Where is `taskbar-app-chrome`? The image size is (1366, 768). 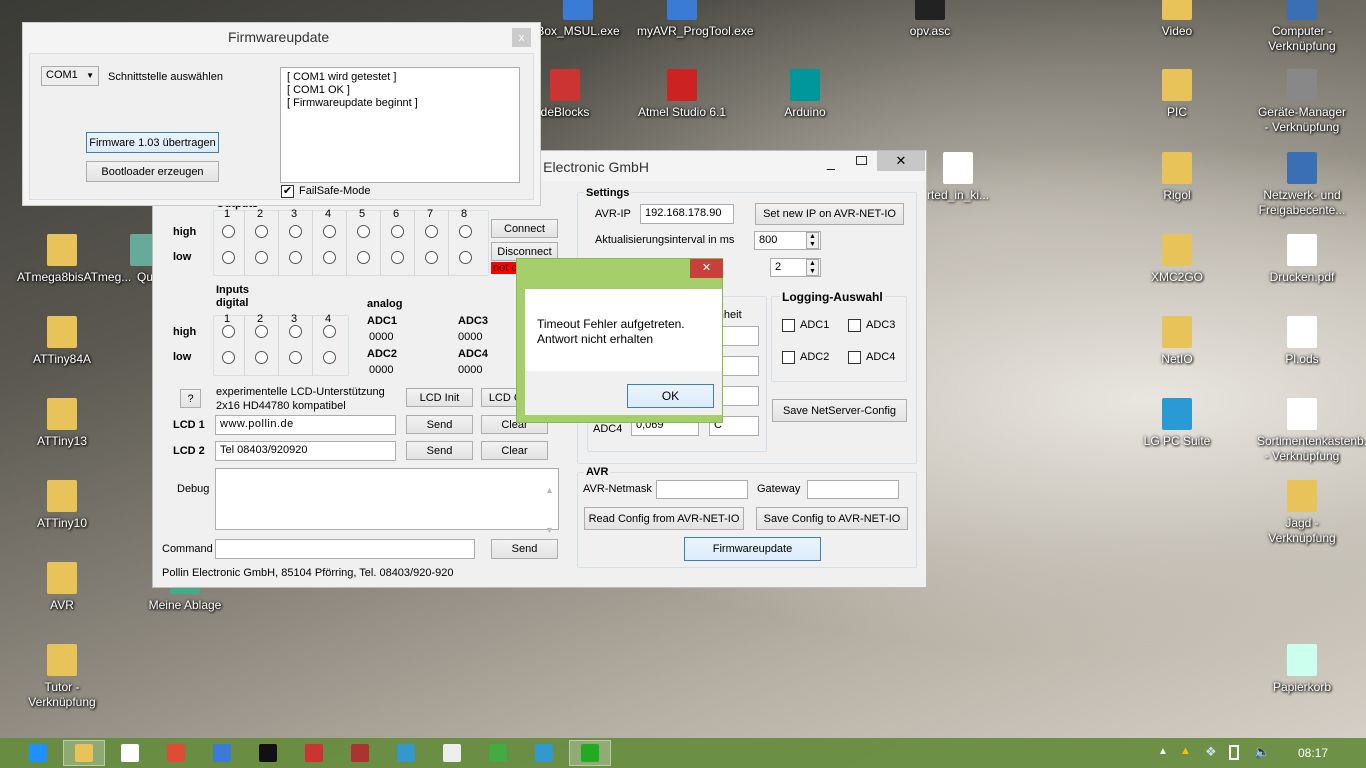
taskbar-app-chrome is located at coordinates (176, 753).